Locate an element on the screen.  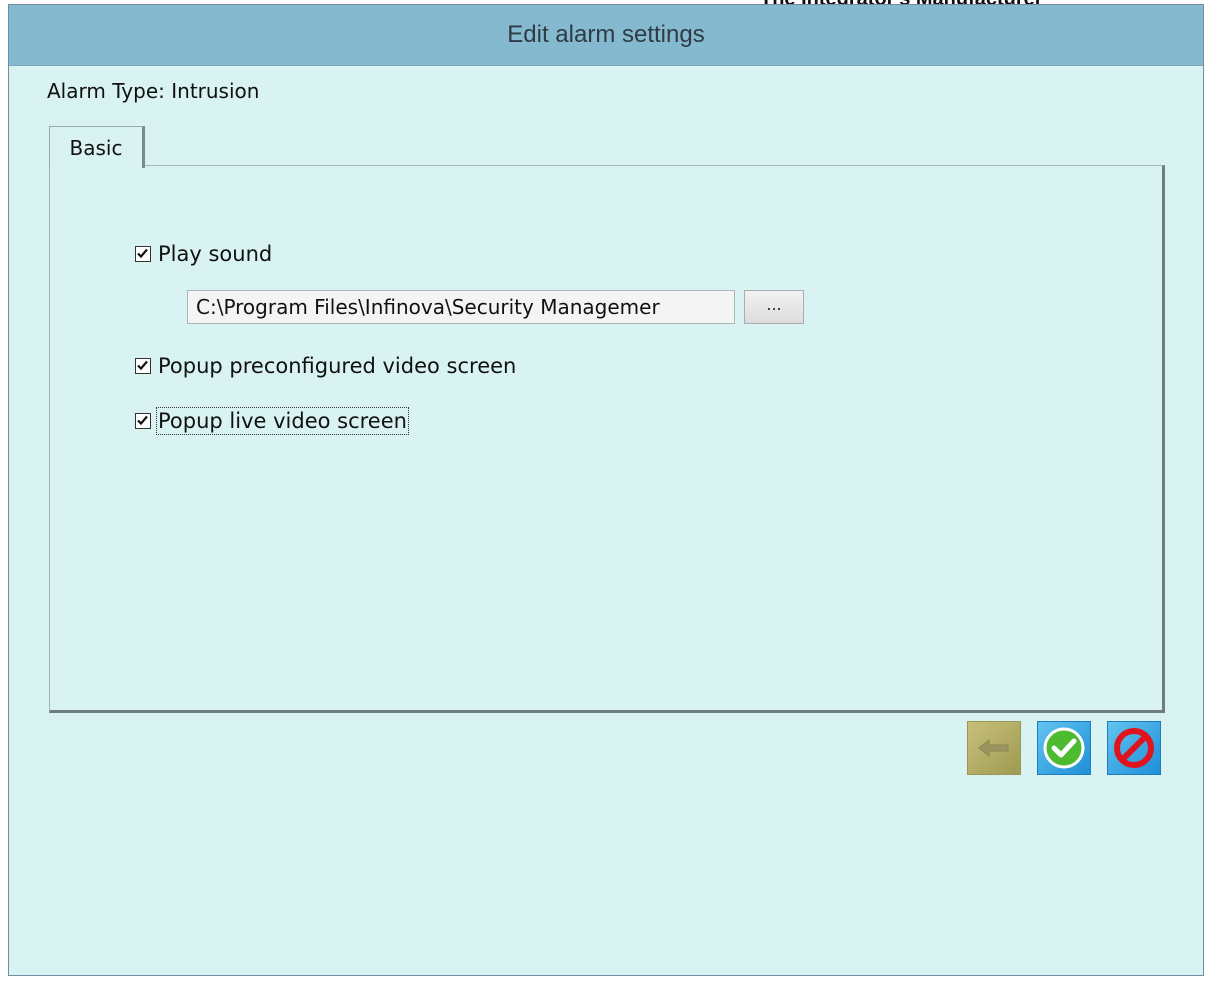
popup-live-checkbox-row: Popup live video screen is located at coordinates (272, 421).